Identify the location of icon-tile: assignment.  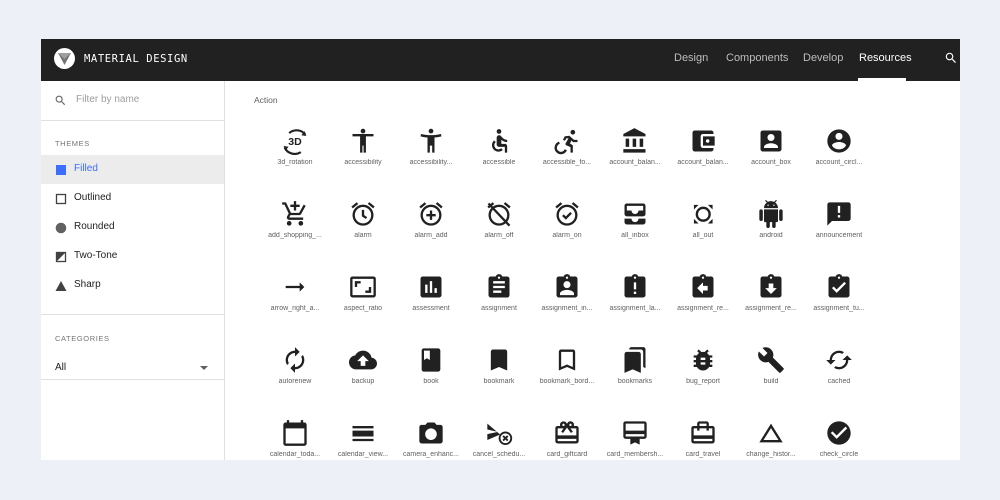
(499, 308).